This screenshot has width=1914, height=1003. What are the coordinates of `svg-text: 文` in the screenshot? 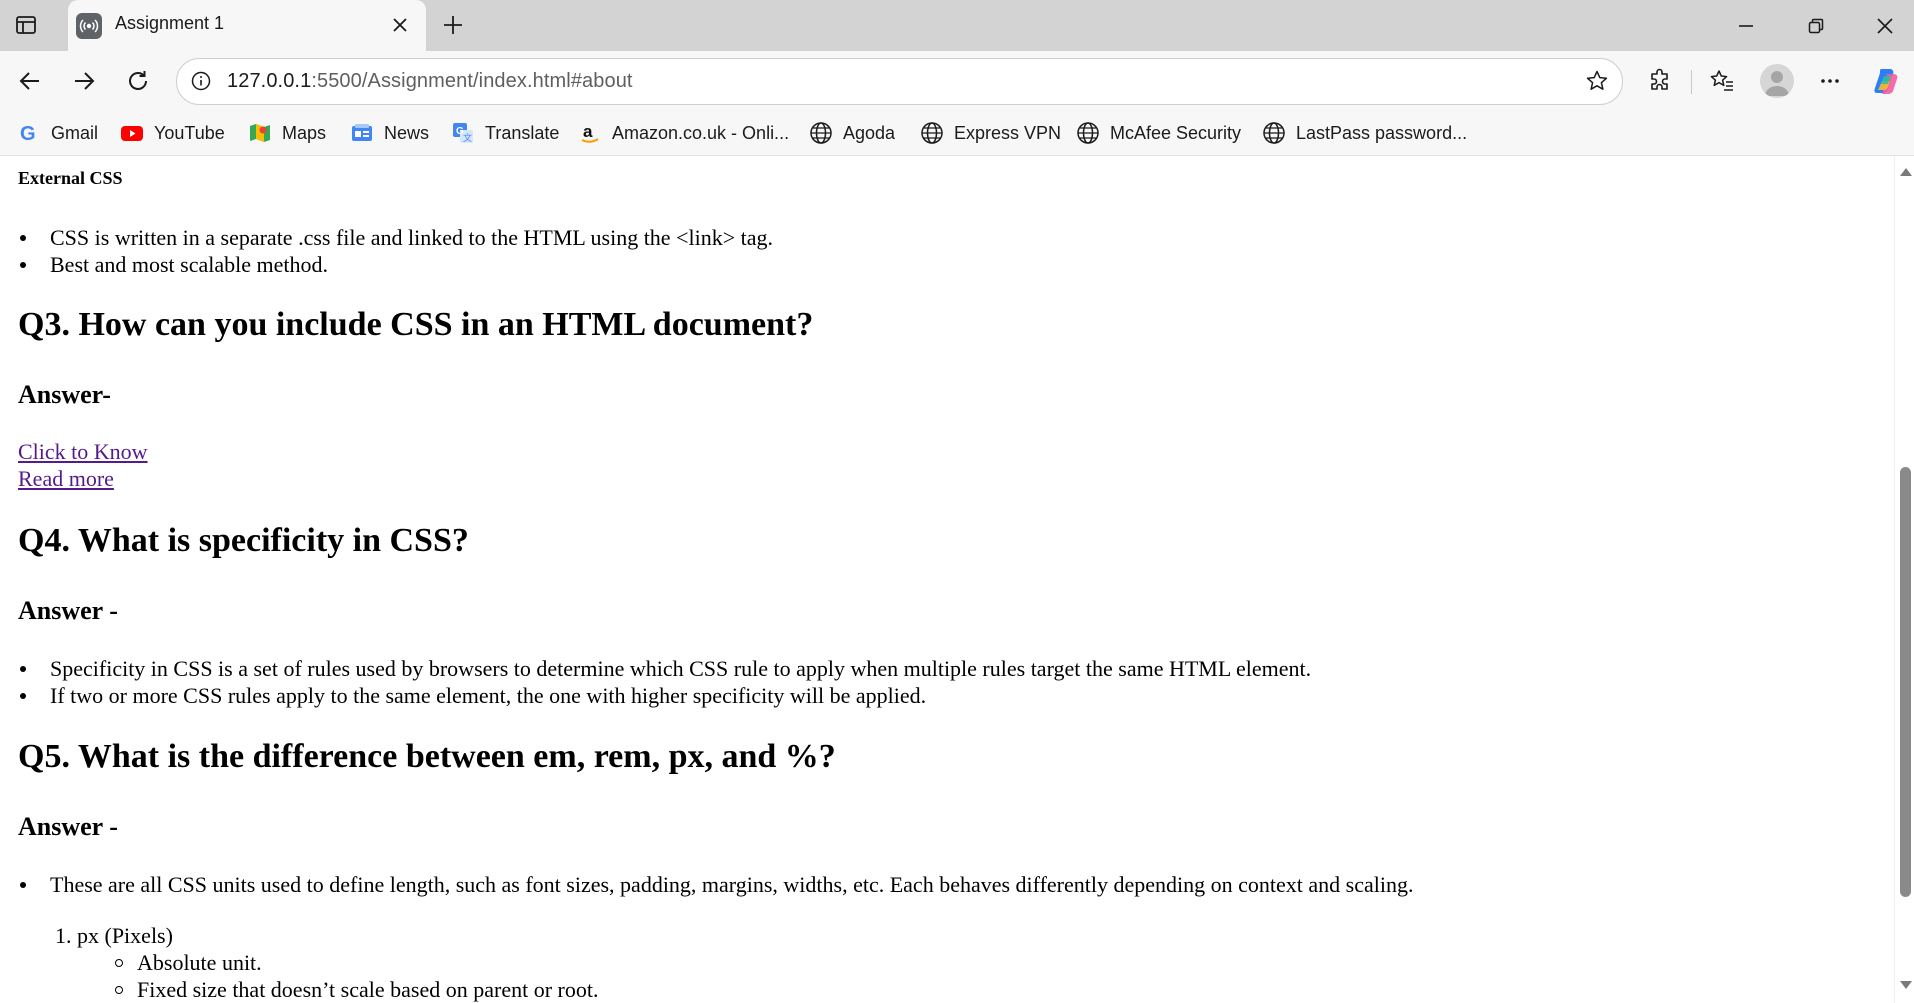 It's located at (467, 137).